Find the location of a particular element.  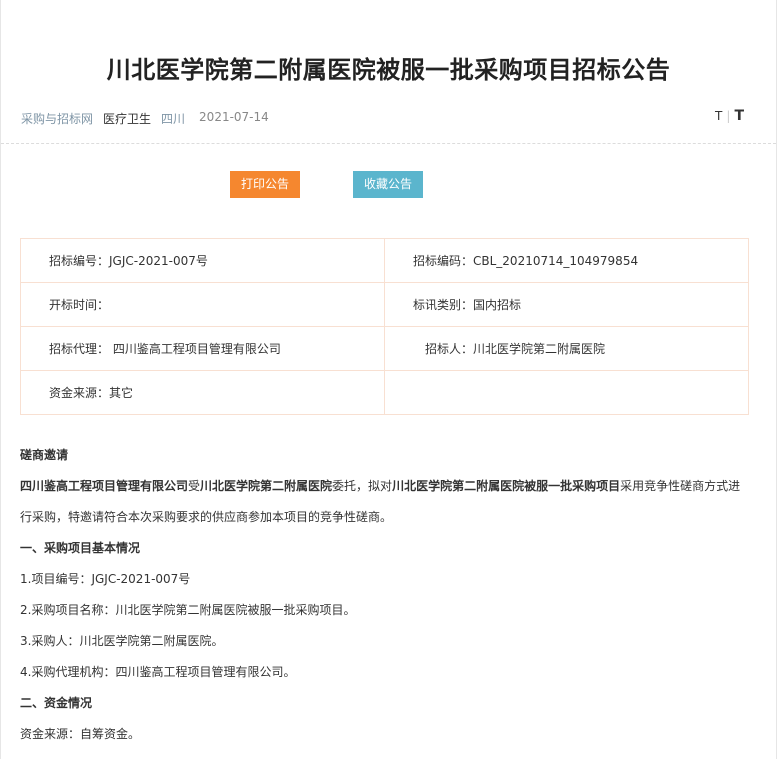

print-button: 打印公告 is located at coordinates (265, 184).